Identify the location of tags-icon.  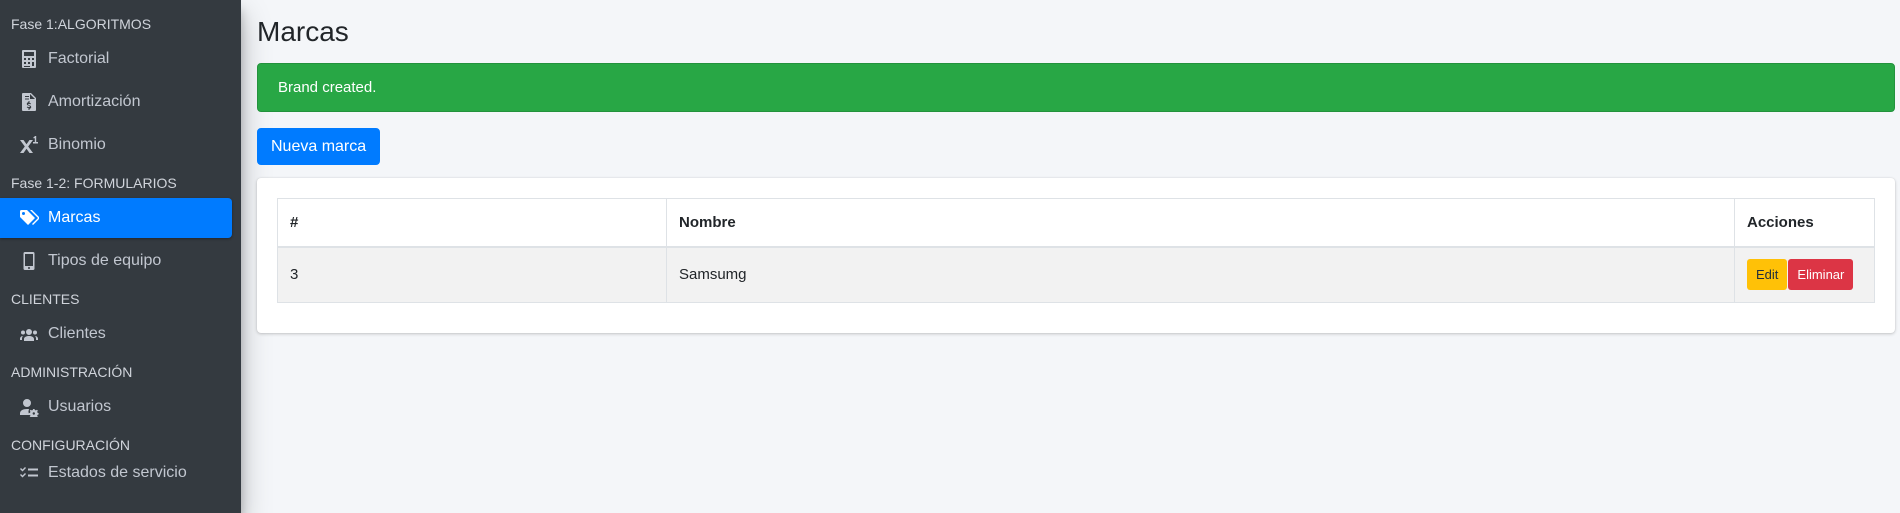
(29, 218).